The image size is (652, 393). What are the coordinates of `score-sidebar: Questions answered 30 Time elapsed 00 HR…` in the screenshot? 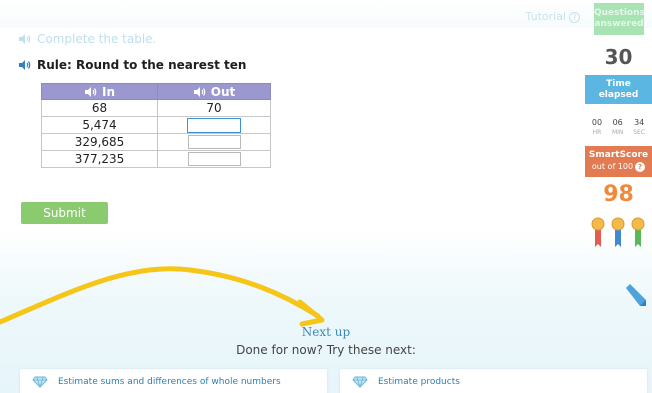 It's located at (618, 125).